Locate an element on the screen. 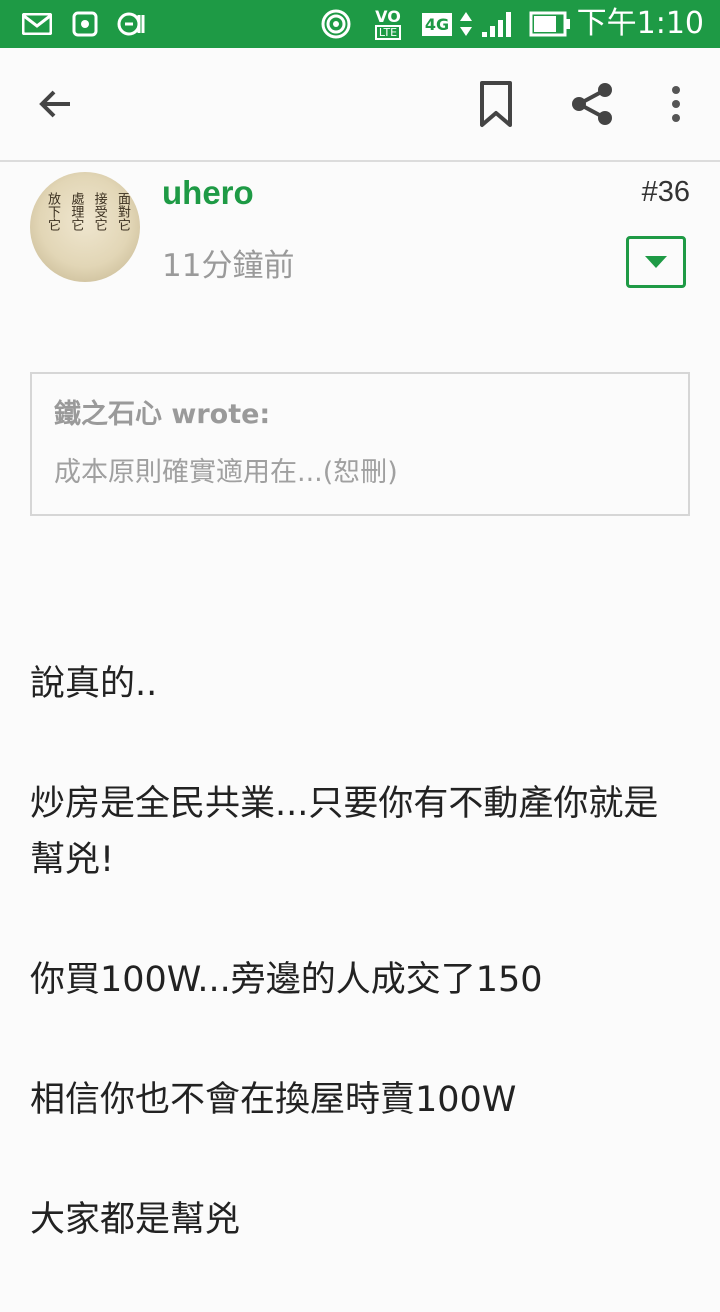 The width and height of the screenshot is (720, 1312). post-paragraph: 相信你也不會在換屋時賣100W is located at coordinates (273, 1100).